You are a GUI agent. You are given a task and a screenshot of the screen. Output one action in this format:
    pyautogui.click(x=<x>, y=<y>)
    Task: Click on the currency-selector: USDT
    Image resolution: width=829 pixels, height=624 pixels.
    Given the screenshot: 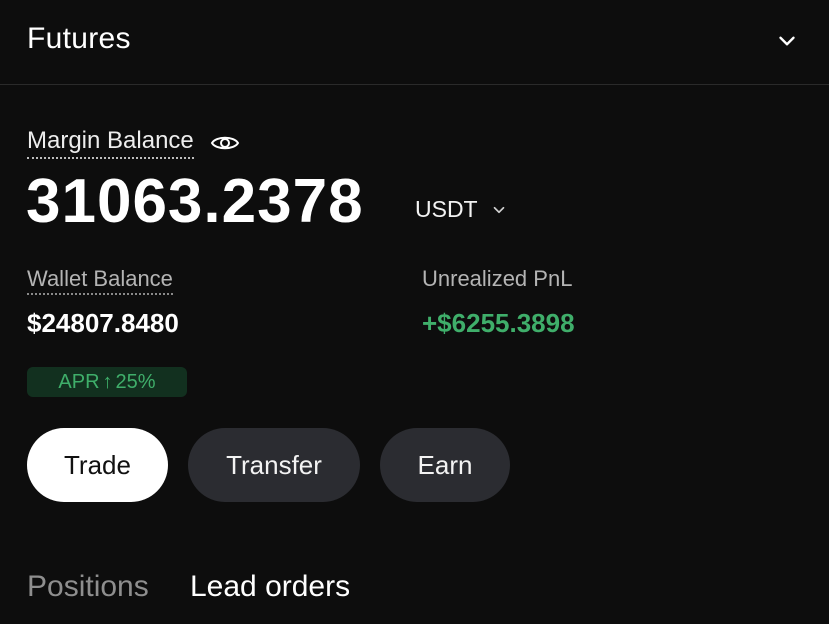 What is the action you would take?
    pyautogui.click(x=461, y=209)
    